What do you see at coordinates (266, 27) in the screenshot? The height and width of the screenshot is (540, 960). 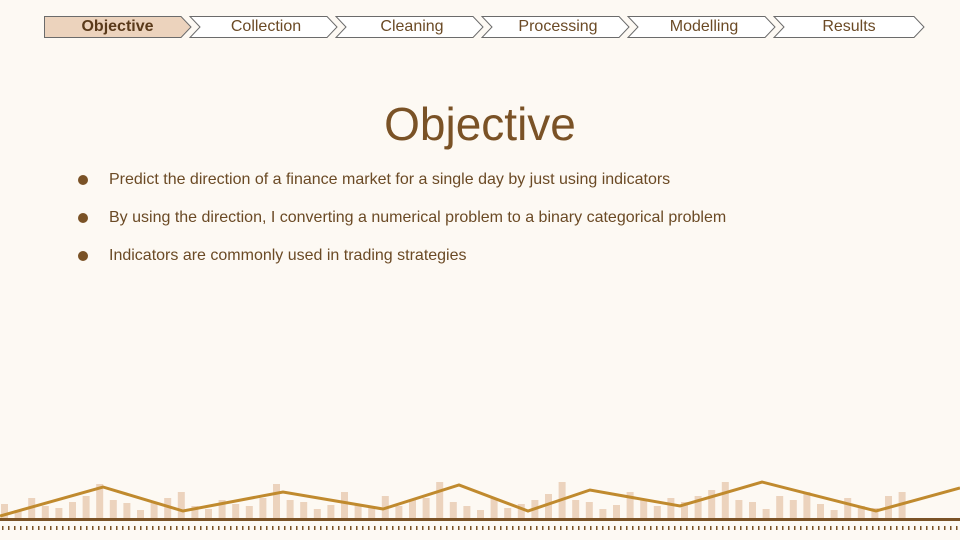 I see `nav-step-collection: Collection` at bounding box center [266, 27].